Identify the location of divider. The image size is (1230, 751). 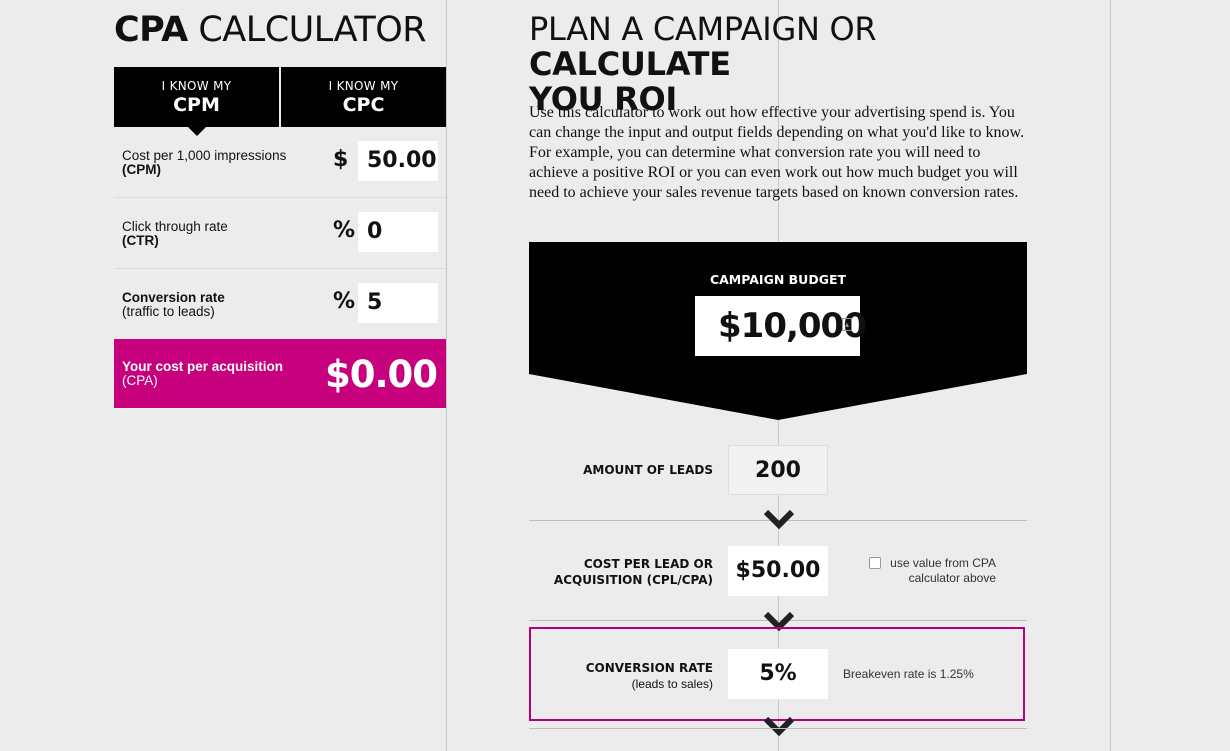
(778, 728).